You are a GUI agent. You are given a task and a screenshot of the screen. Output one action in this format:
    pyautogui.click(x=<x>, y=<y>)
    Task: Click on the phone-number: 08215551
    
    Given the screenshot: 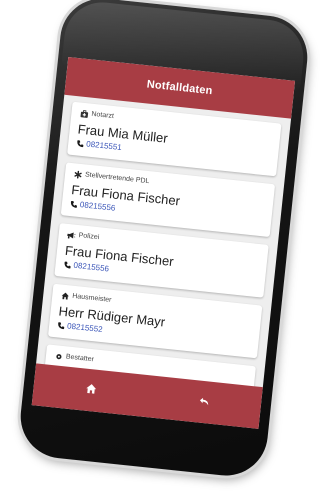 What is the action you would take?
    pyautogui.click(x=104, y=145)
    